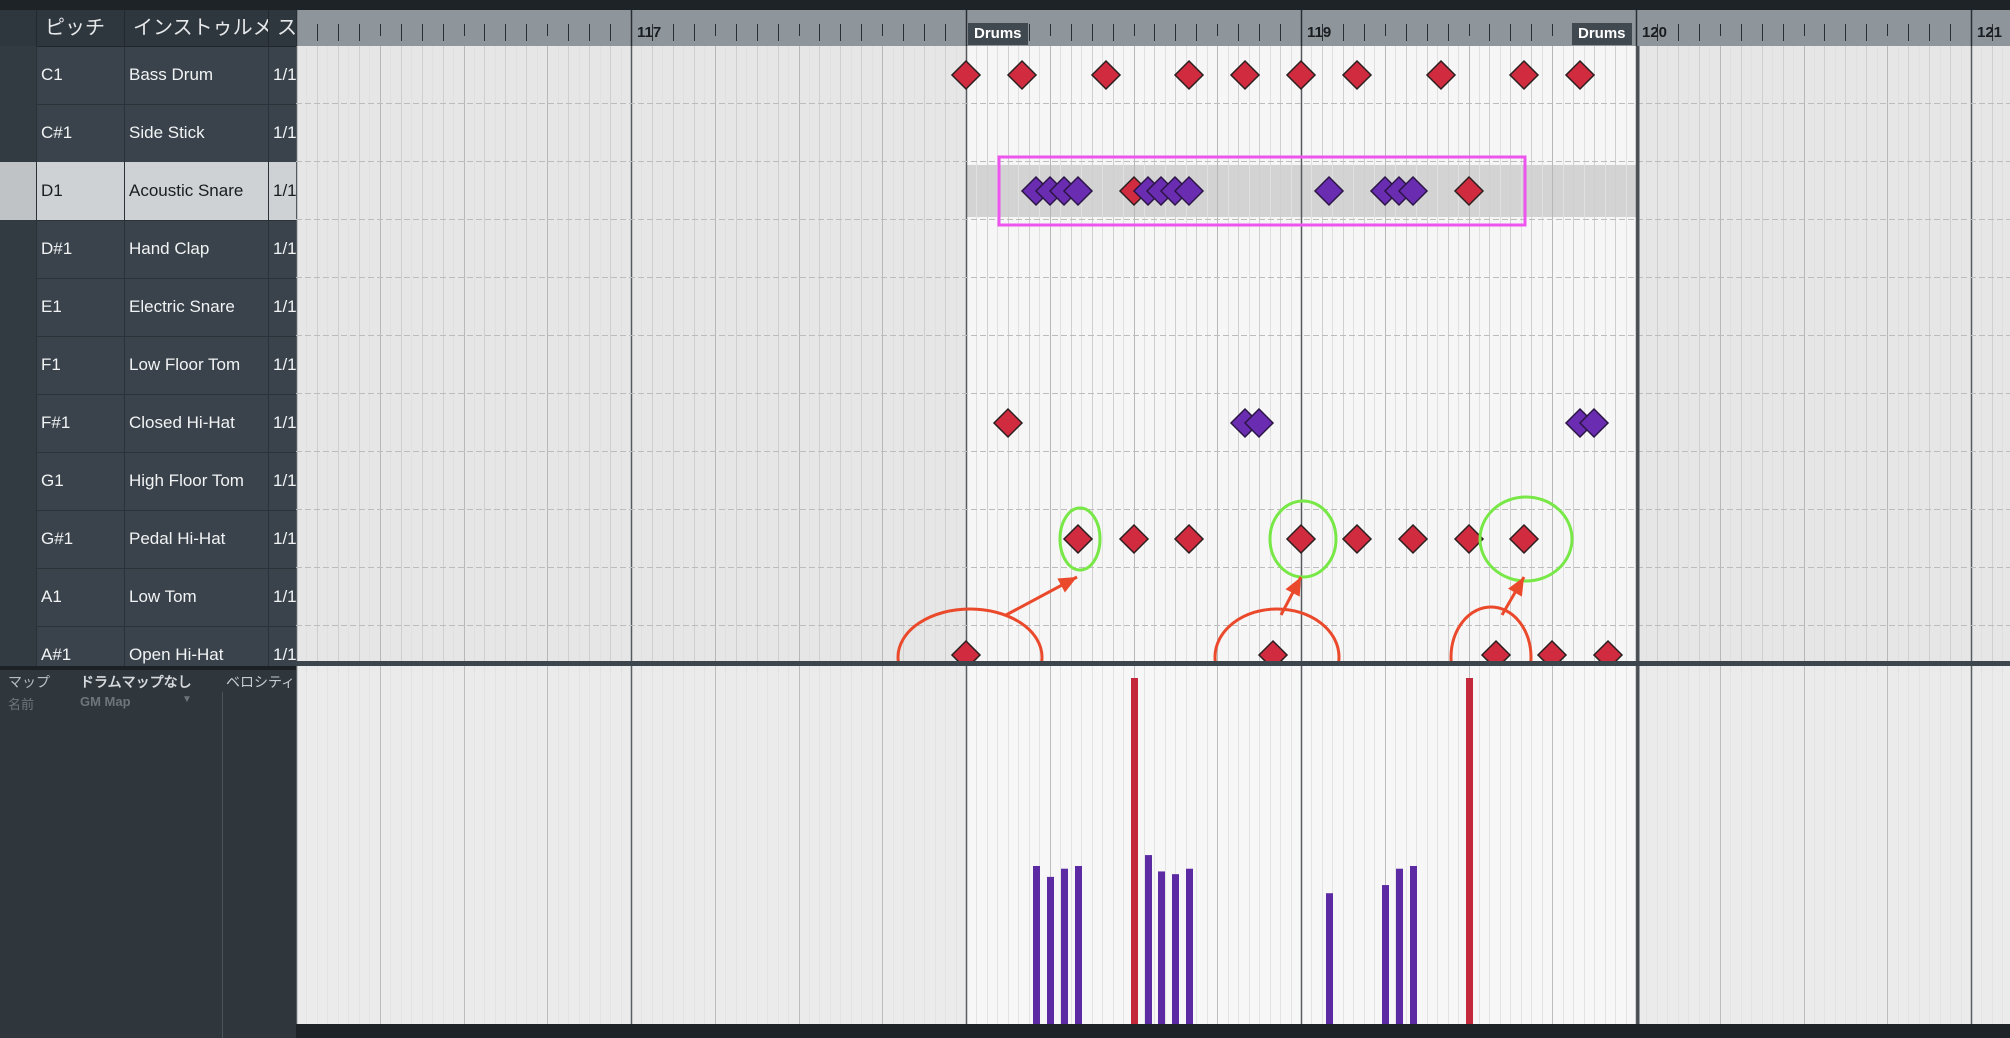  I want to click on pitch-cell: G#1, so click(80, 539).